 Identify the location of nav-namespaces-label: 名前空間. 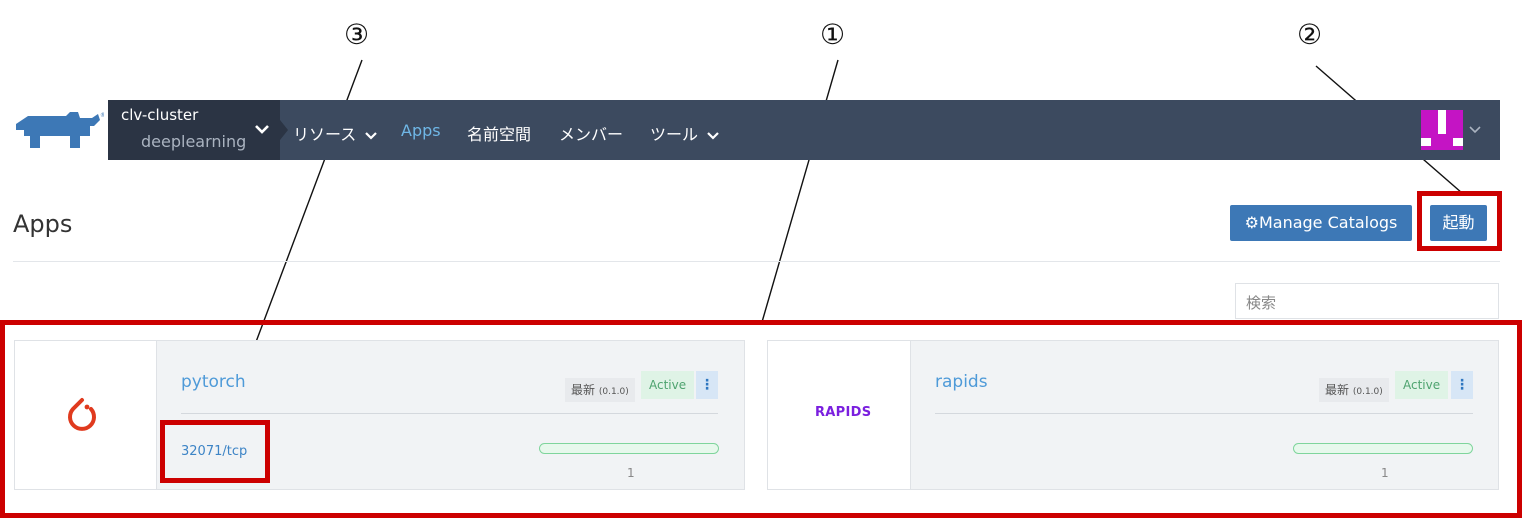
(499, 134).